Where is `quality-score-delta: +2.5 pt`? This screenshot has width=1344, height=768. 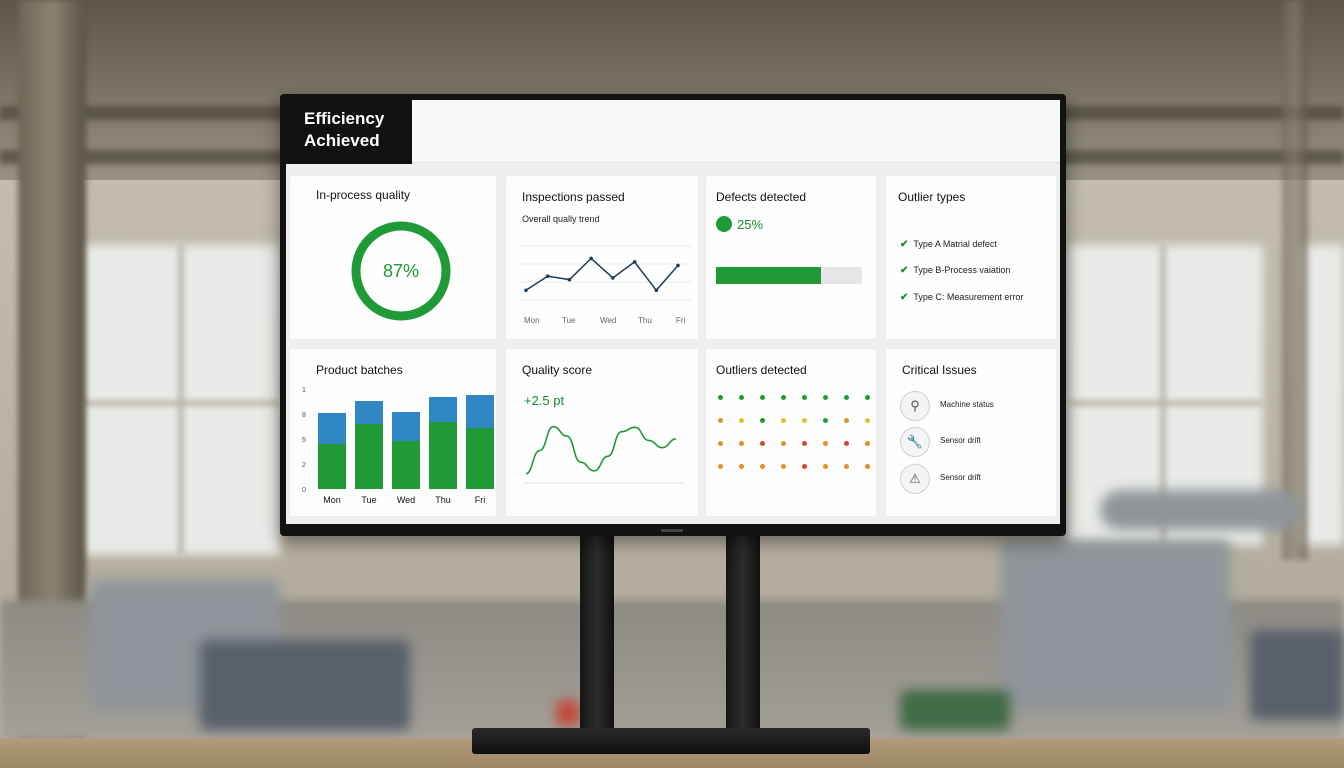
quality-score-delta: +2.5 pt is located at coordinates (544, 400).